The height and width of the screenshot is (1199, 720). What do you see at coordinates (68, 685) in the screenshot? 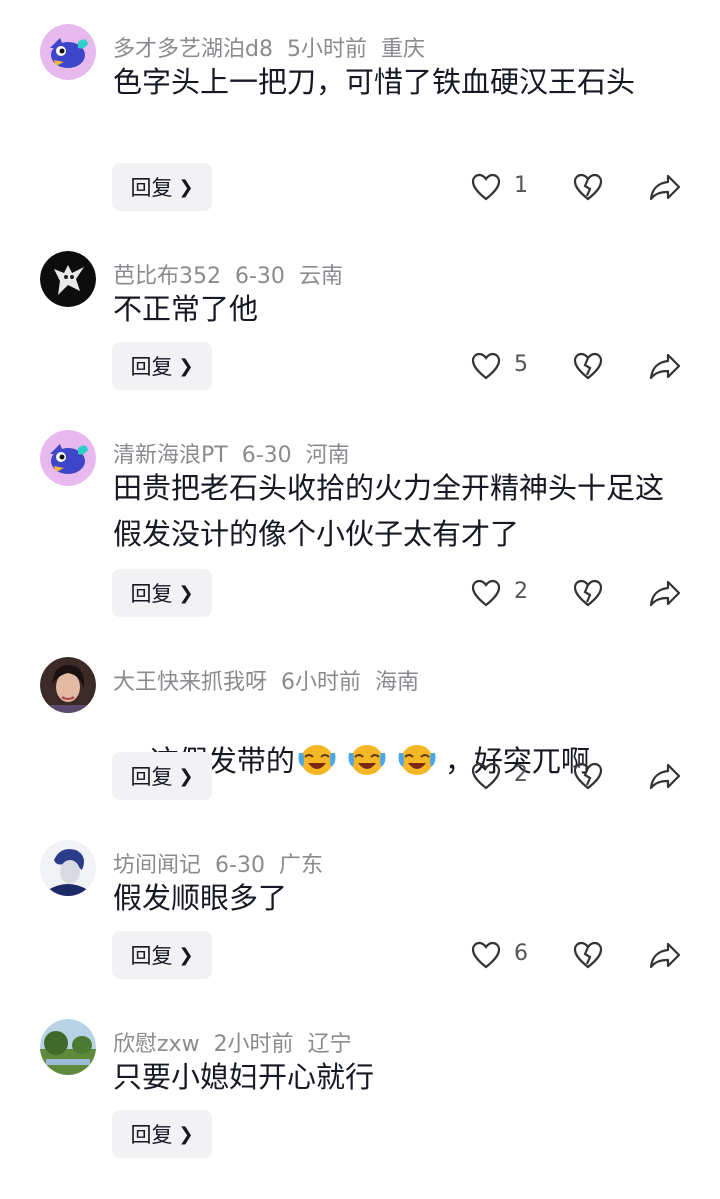
I see `woman-portrait-avatar-icon` at bounding box center [68, 685].